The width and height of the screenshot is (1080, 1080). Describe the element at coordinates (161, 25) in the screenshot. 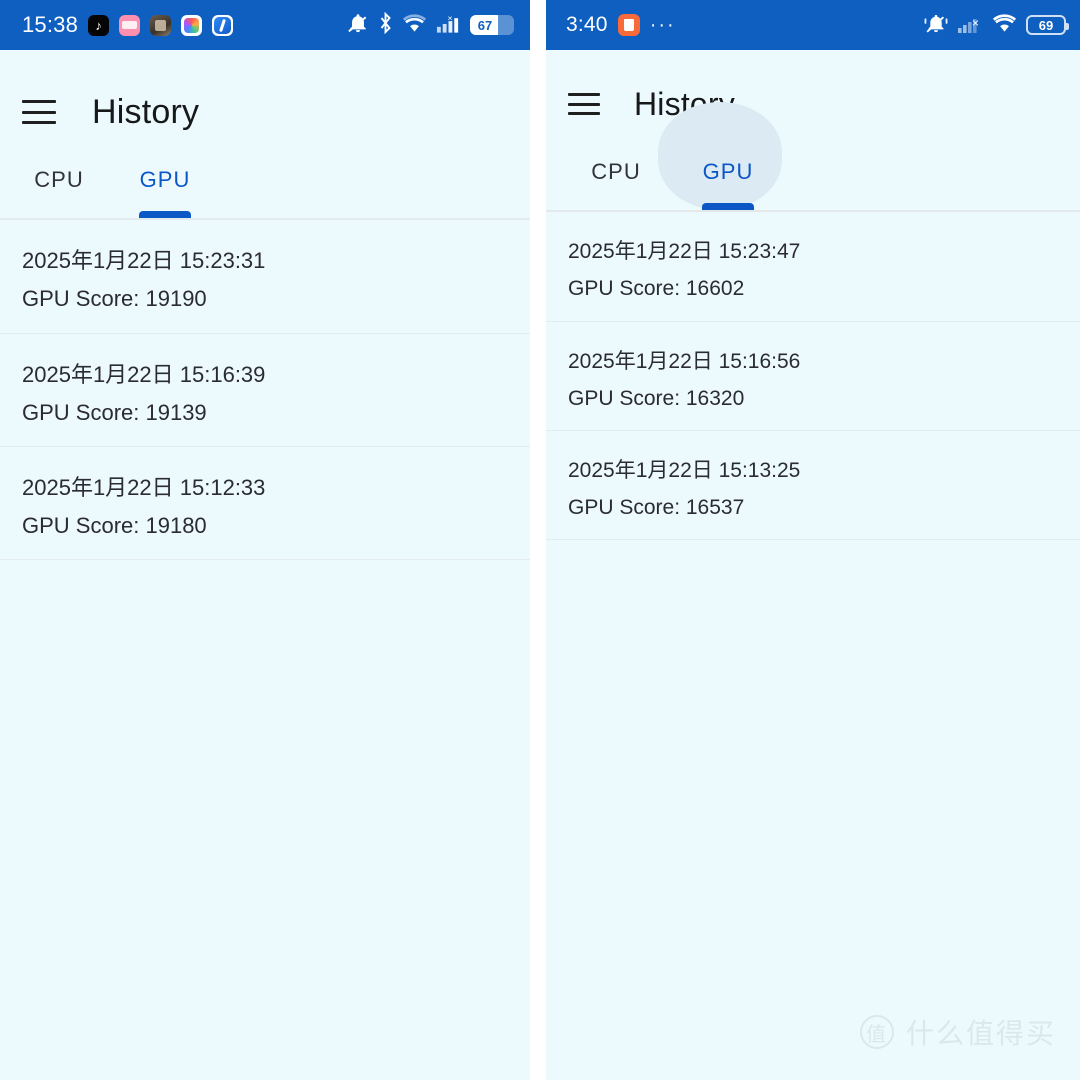

I see `game-app-icon` at that location.